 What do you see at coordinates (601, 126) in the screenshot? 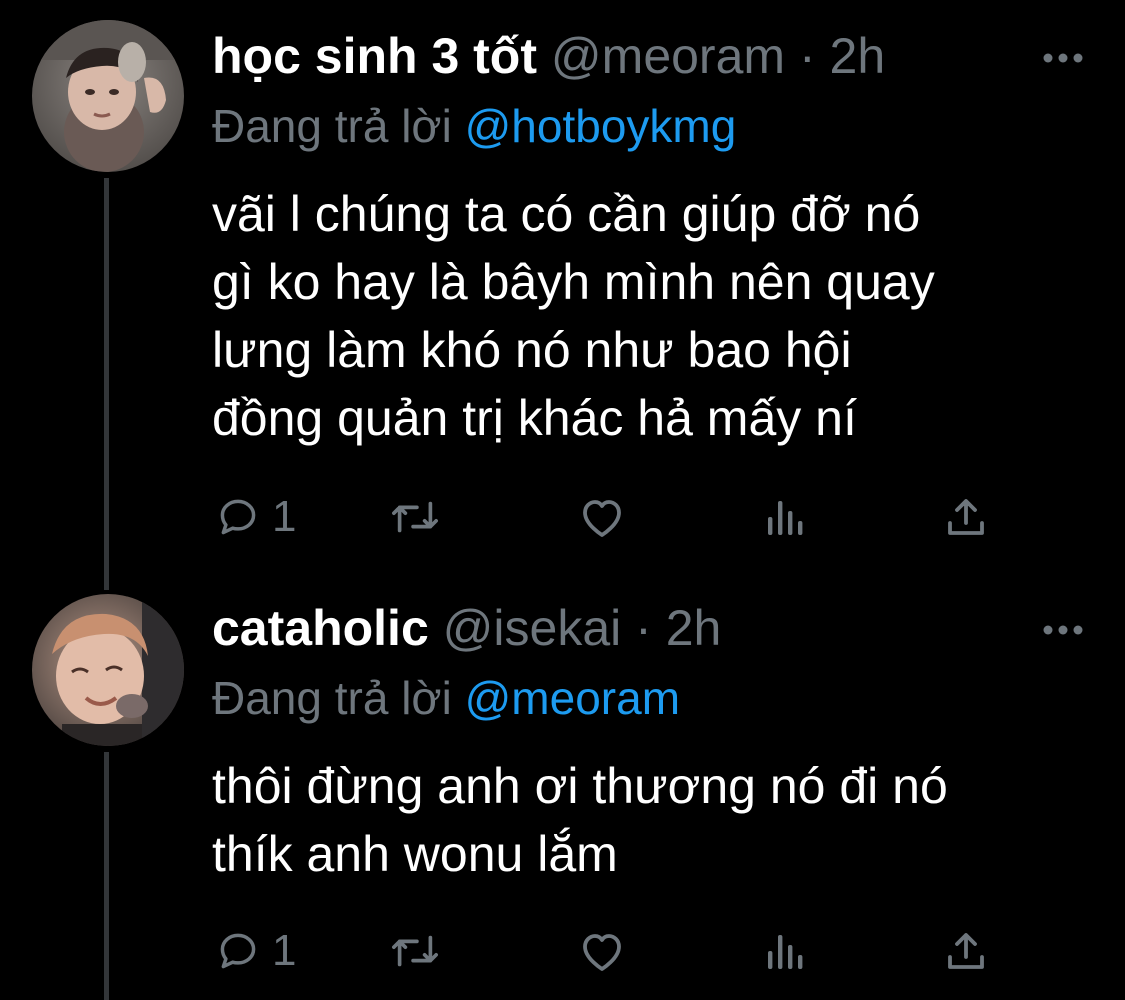
I see `mention-link: @hotboykmg` at bounding box center [601, 126].